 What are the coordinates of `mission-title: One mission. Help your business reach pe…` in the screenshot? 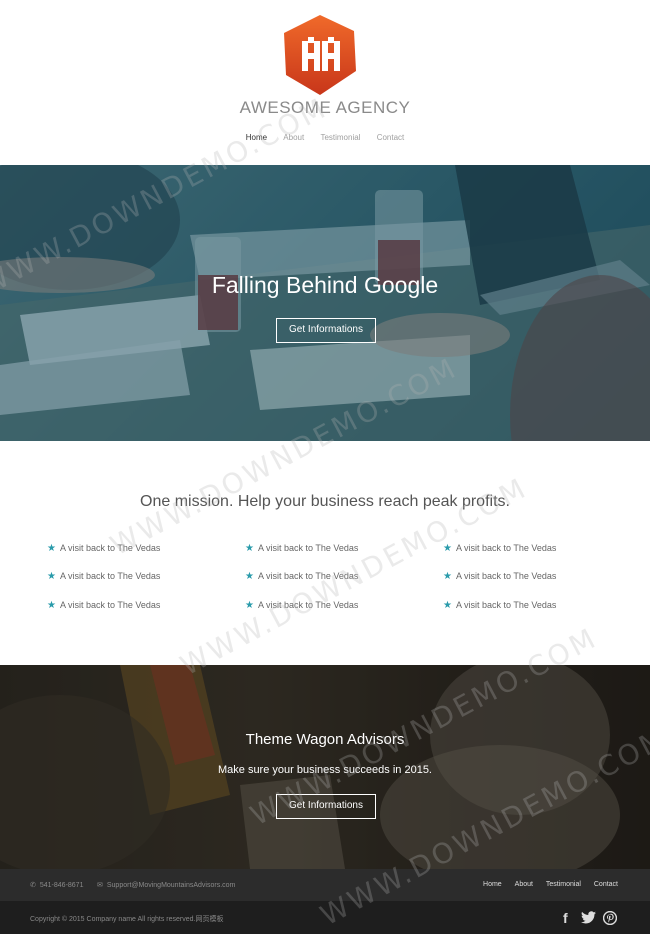 It's located at (325, 501).